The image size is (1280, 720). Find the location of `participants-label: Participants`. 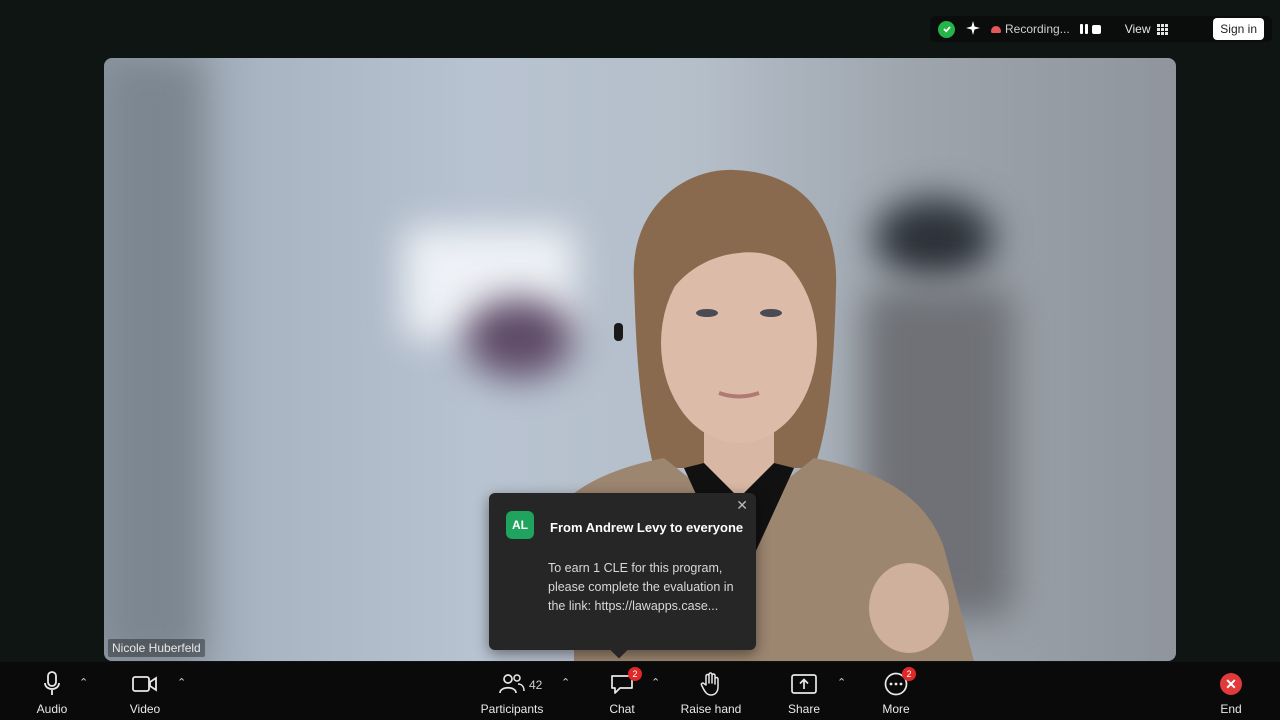

participants-label: Participants is located at coordinates (512, 709).